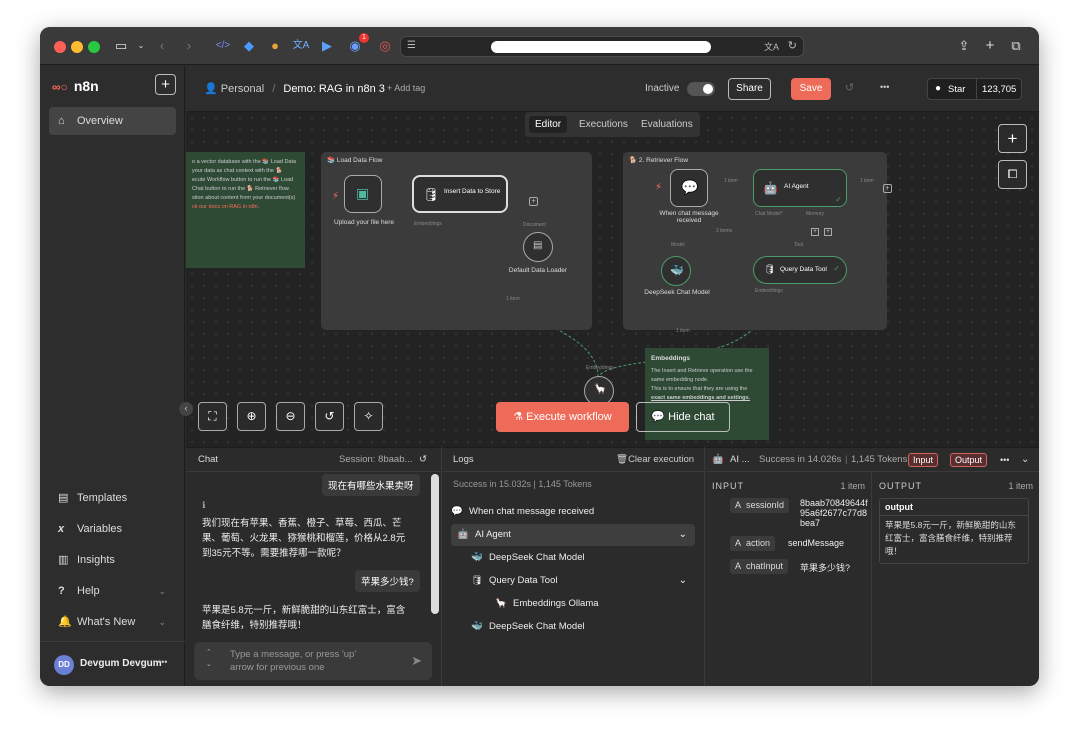 This screenshot has width=1080, height=739. Describe the element at coordinates (435, 544) in the screenshot. I see `chat-scrollbar` at that location.